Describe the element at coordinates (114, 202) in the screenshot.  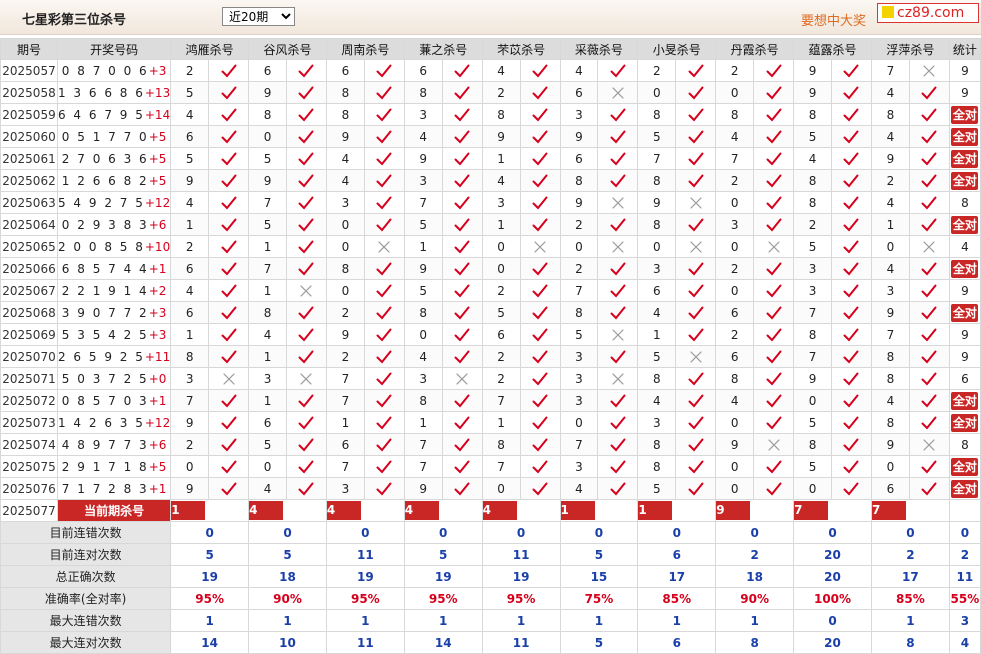
I see `draw-numbers-cell: 5 4 9 2 7 5+12` at that location.